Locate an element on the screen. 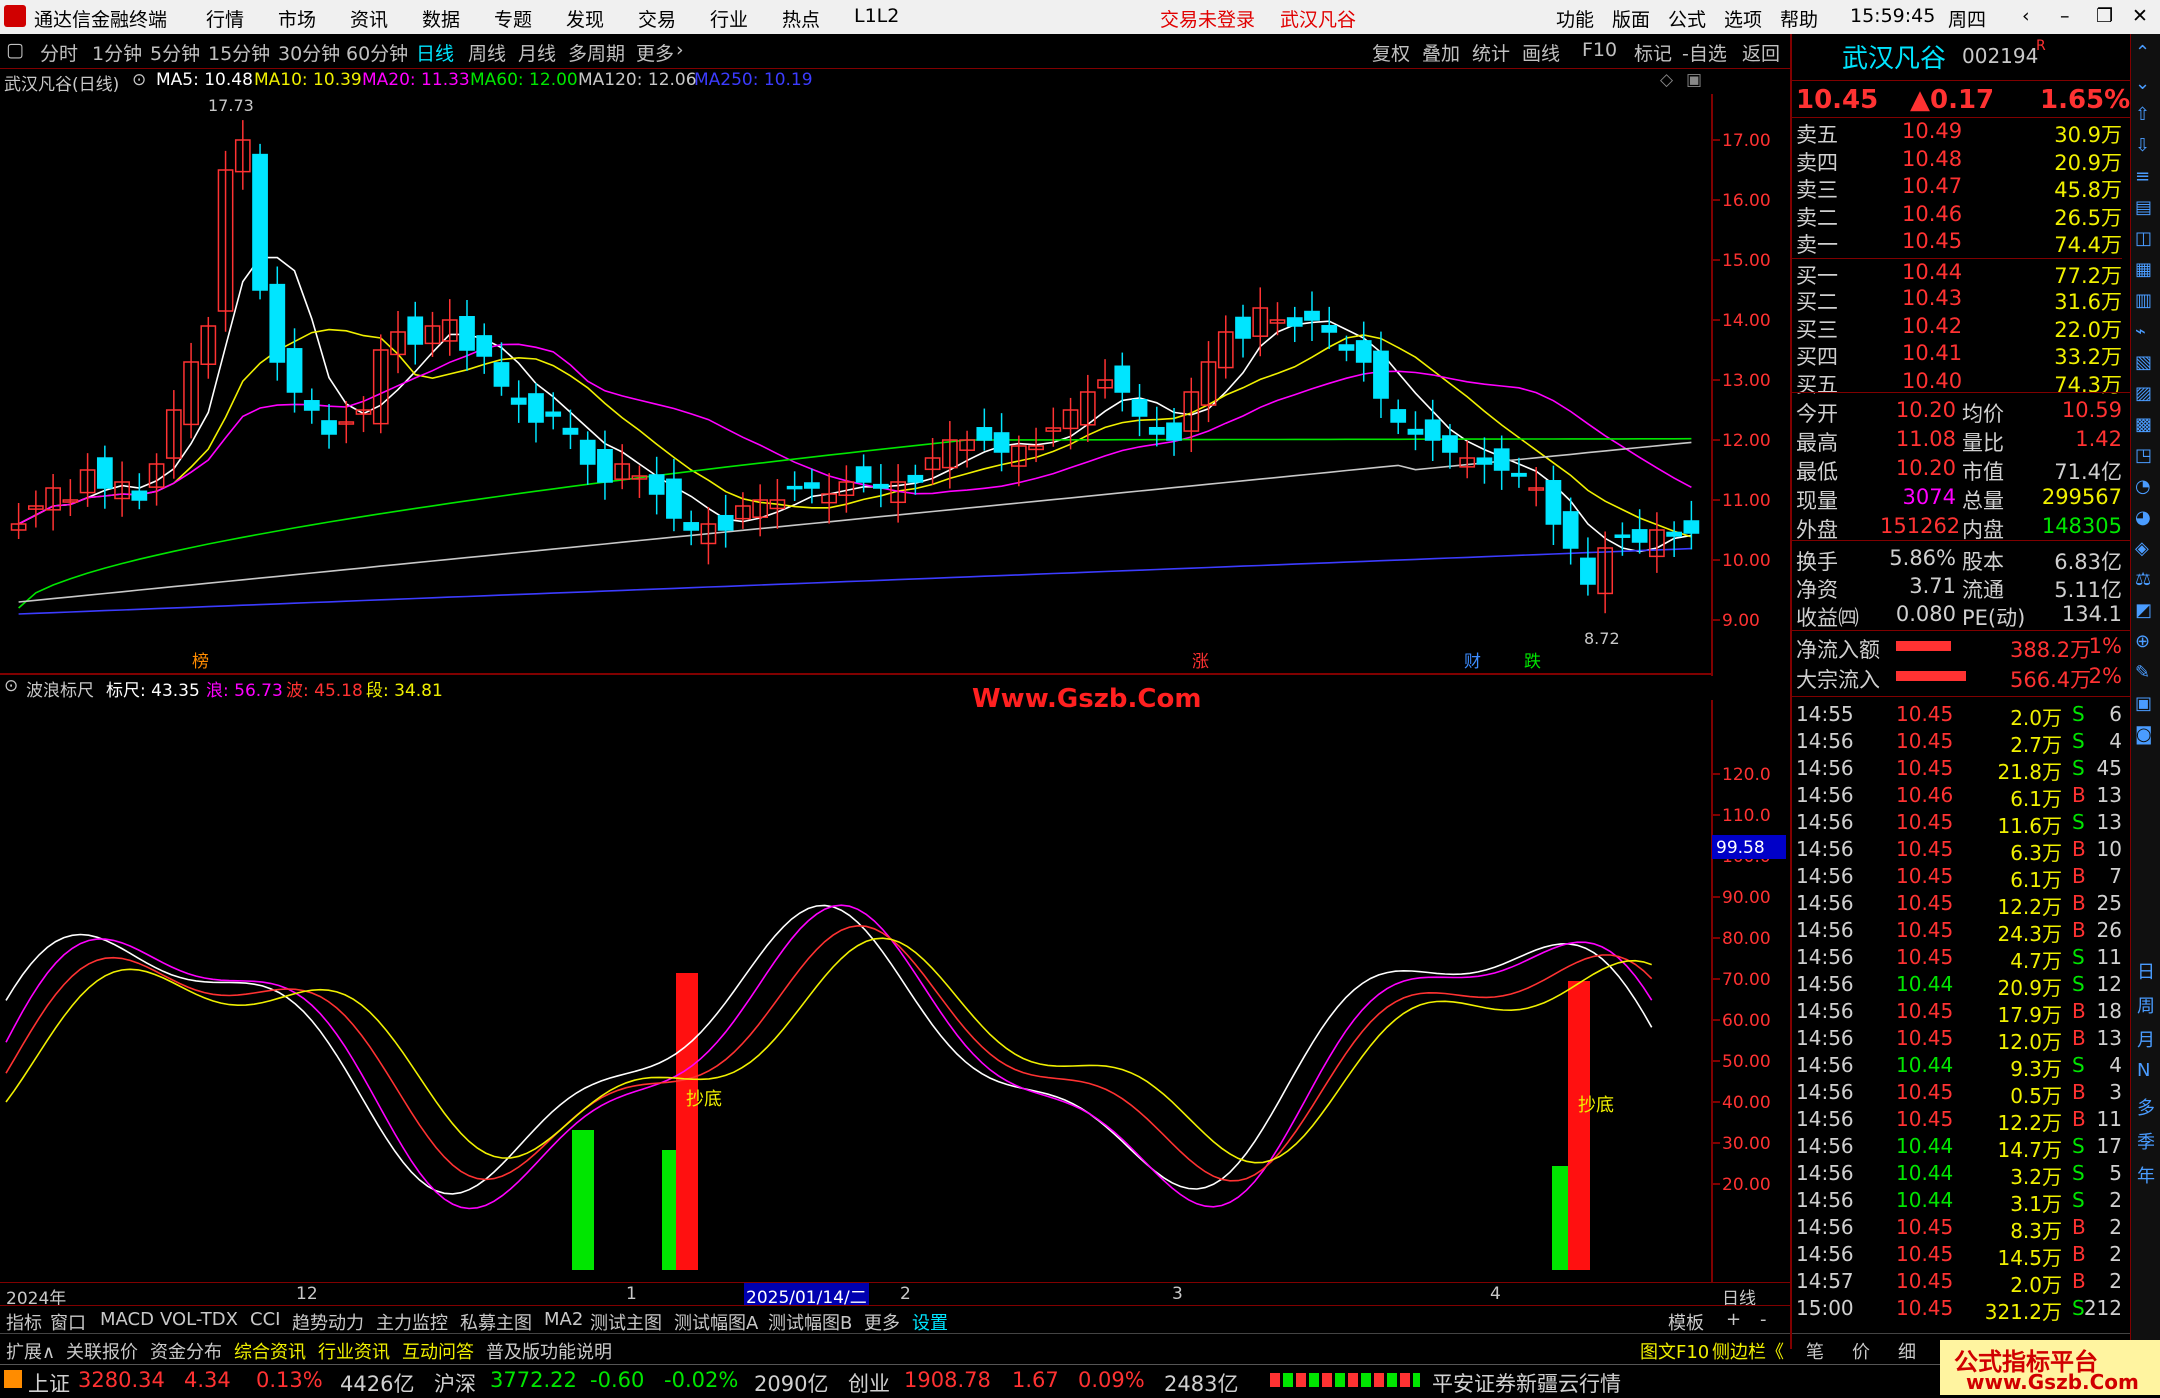  tab-zhibiao: 指标 is located at coordinates (24, 1322).